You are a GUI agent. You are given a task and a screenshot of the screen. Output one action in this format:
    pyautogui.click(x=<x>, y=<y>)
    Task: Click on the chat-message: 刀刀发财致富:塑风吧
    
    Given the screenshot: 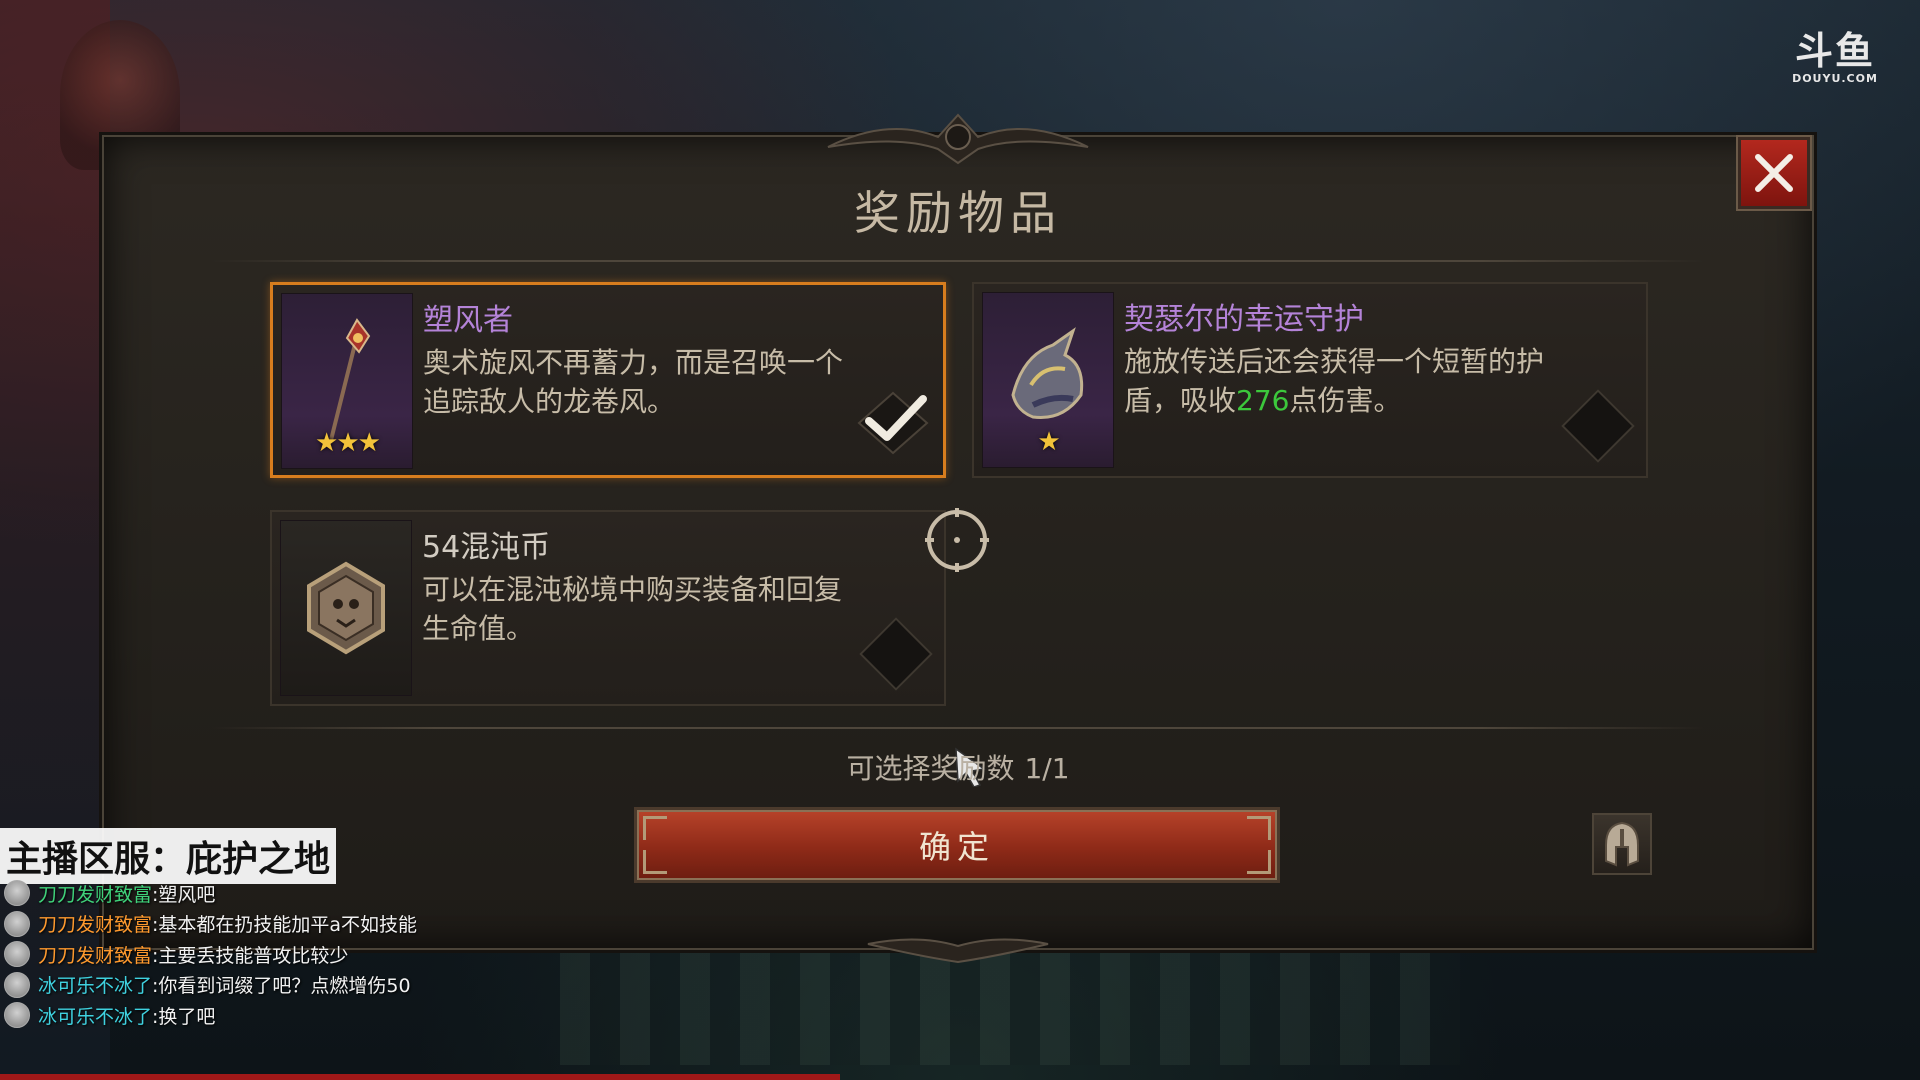 What is the action you would take?
    pyautogui.click(x=244, y=893)
    